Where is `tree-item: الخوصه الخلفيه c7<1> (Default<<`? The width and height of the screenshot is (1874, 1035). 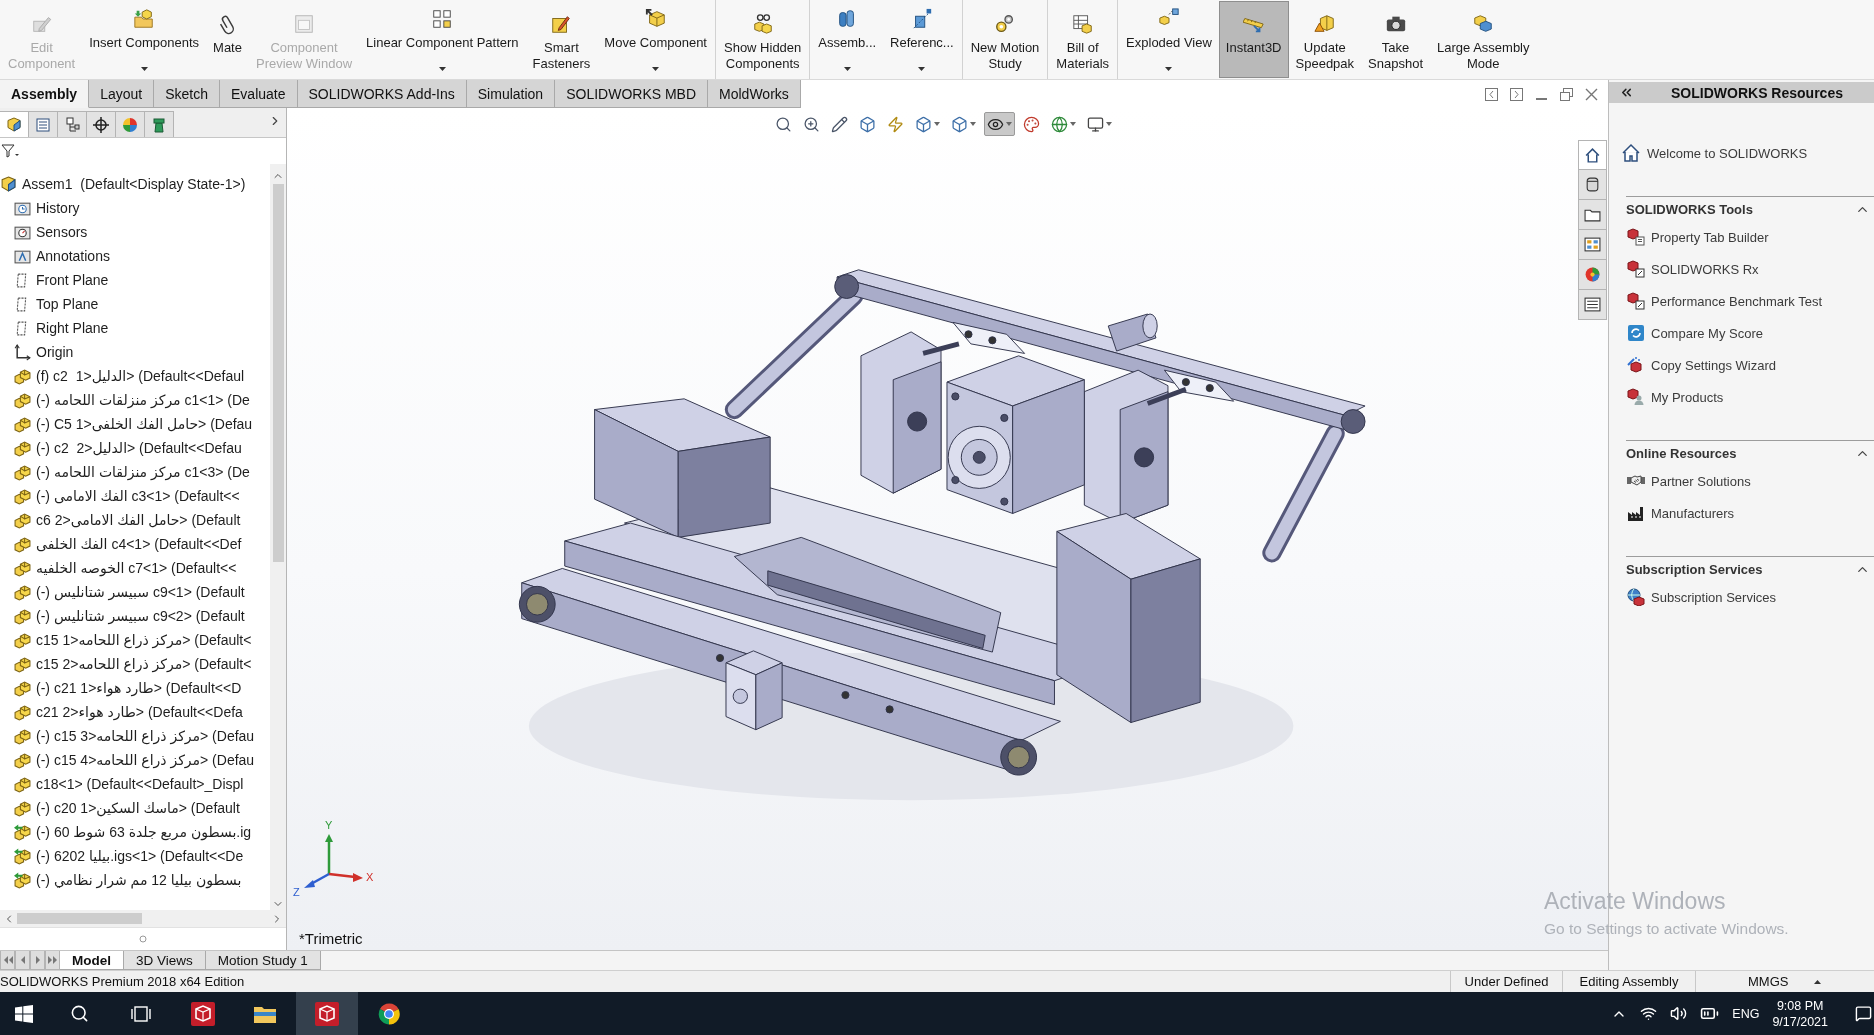 tree-item: الخوصه الخلفيه c7<1> (Default<< is located at coordinates (135, 568).